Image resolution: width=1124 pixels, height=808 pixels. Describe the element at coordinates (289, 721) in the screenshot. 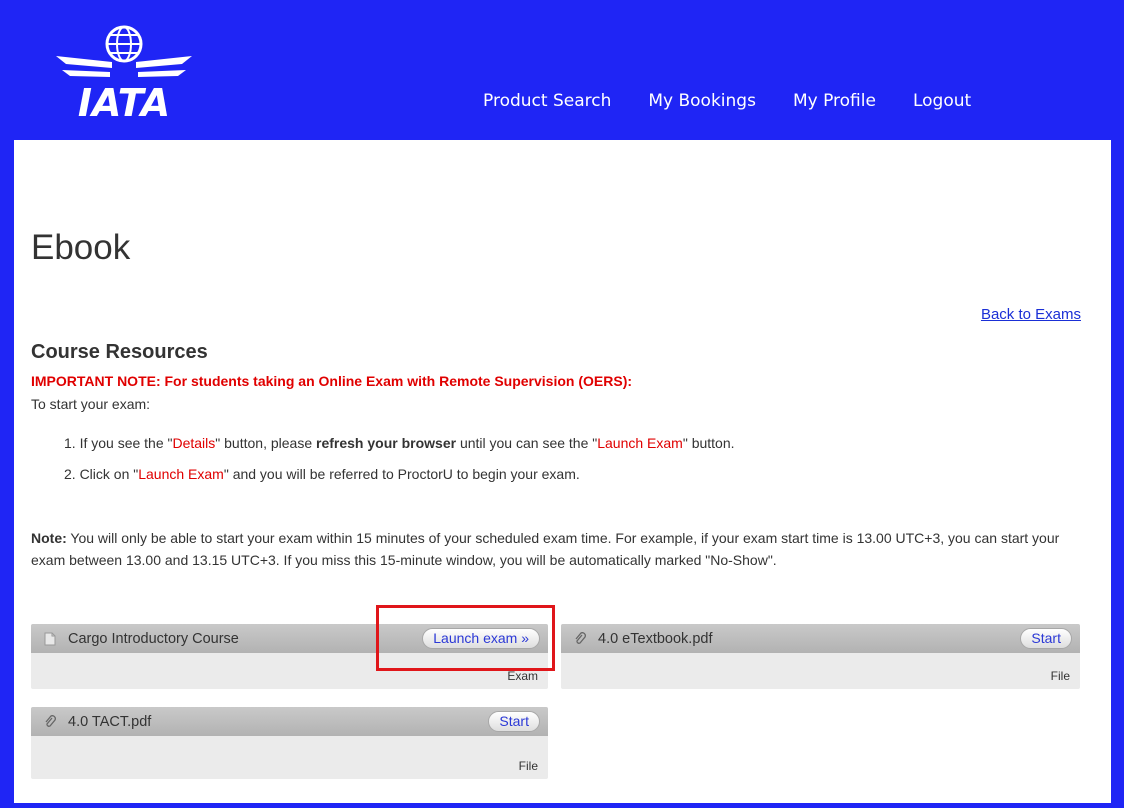

I see `resource-card-header: 4.0 TACT.pdf Start` at that location.